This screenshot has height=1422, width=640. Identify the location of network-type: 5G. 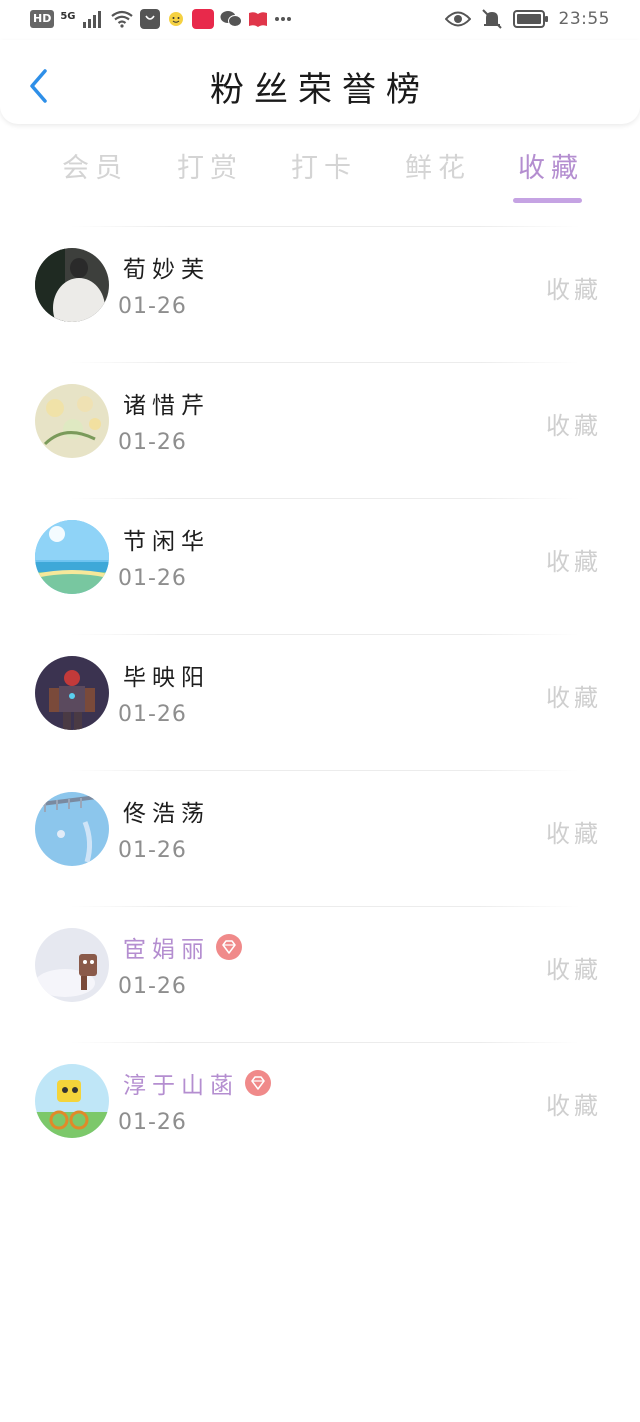
(68, 16).